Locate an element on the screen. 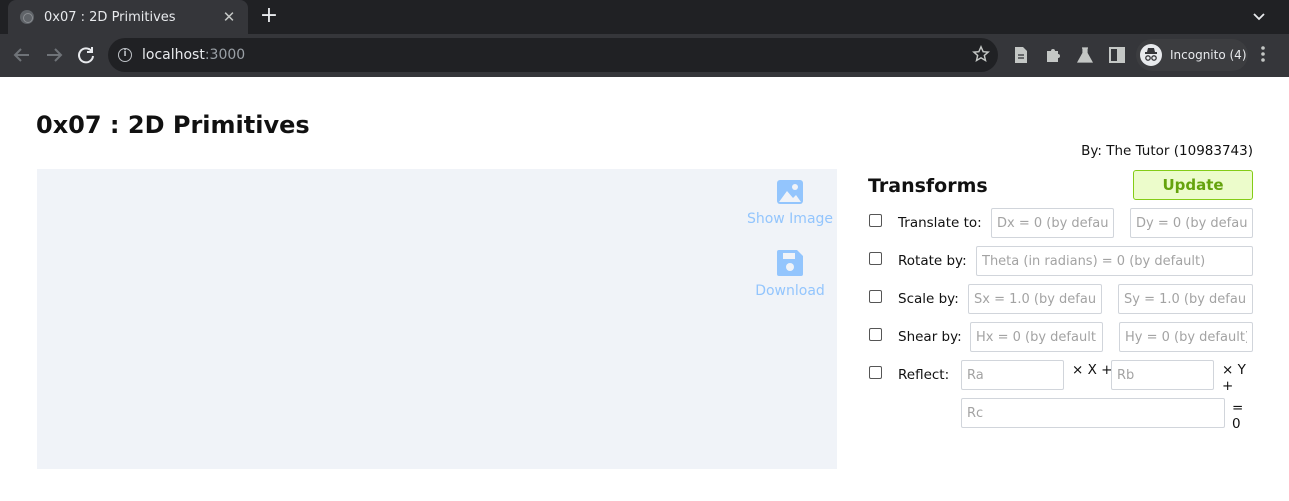  site-info-icon: i is located at coordinates (125, 55).